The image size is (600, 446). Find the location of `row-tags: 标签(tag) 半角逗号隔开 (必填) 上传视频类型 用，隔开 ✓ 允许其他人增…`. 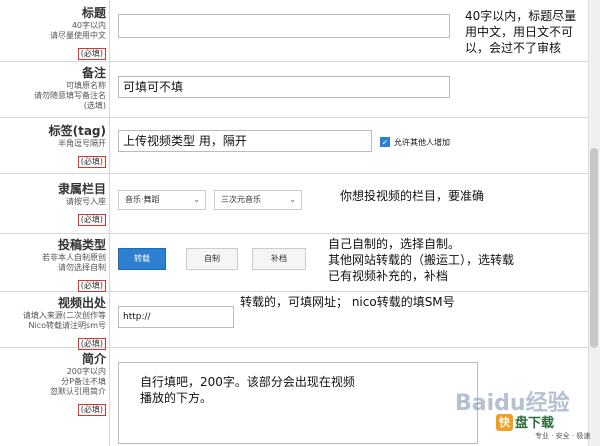

row-tags: 标签(tag) 半角逗号隔开 (必填) 上传视频类型 用，隔开 ✓ 允许其他人增… is located at coordinates (294, 146).